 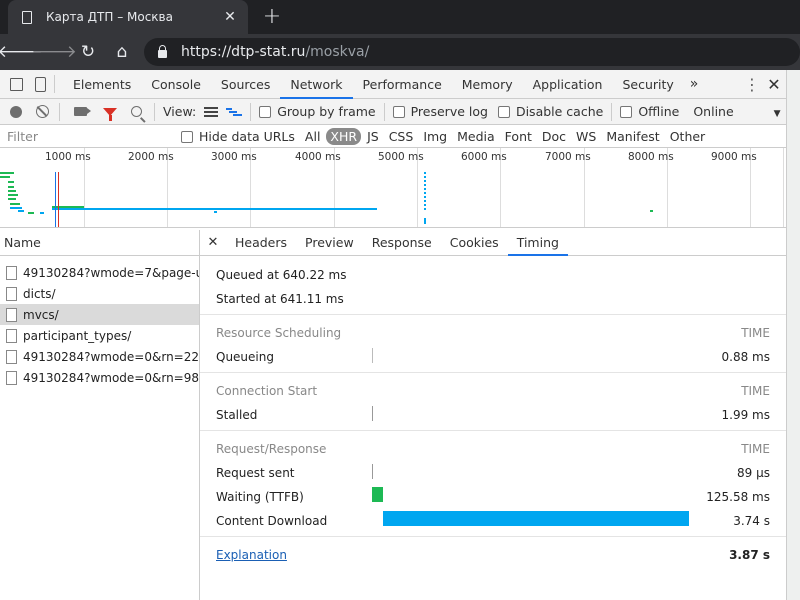 What do you see at coordinates (377, 494) in the screenshot?
I see `ttfb-bar` at bounding box center [377, 494].